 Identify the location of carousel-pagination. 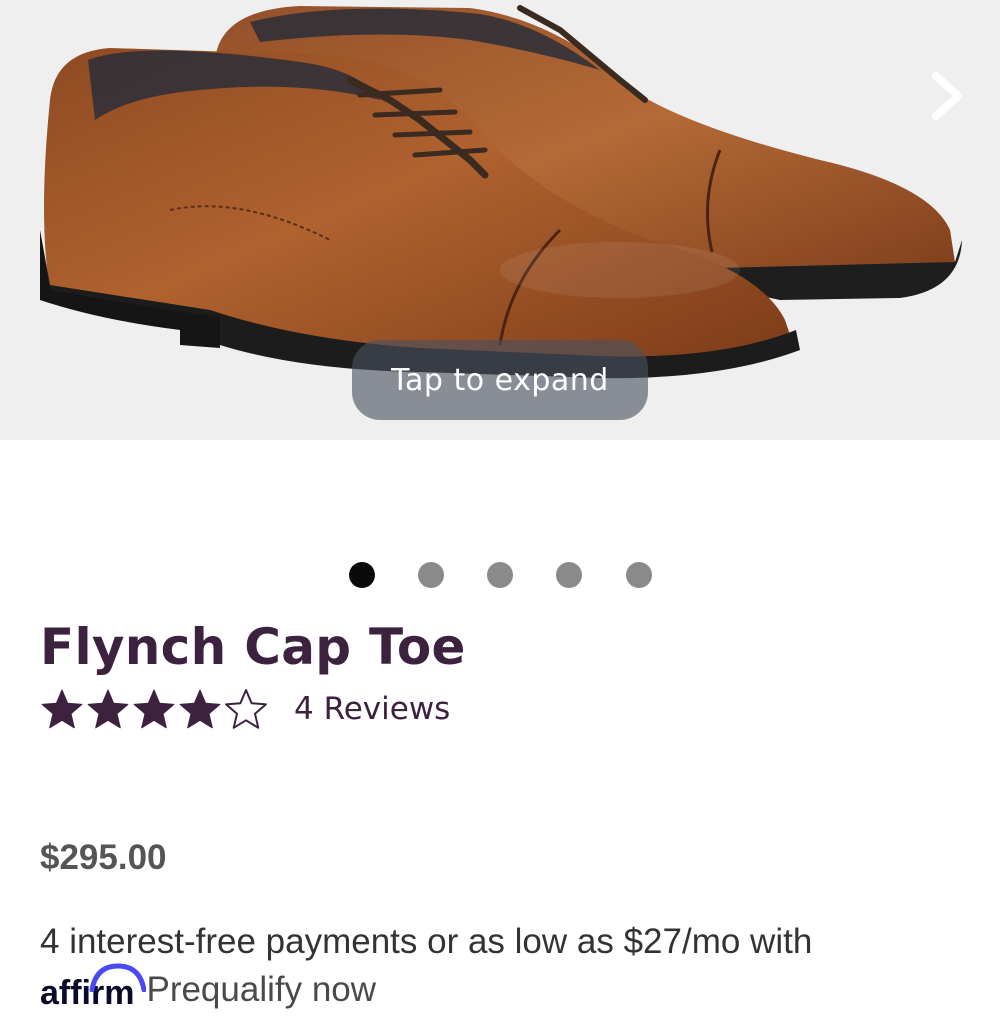
(500, 576).